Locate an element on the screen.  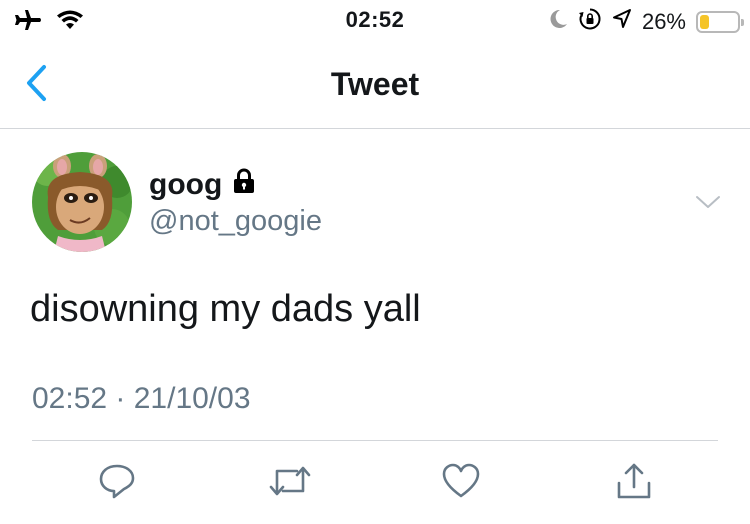
chevron-down-icon is located at coordinates (708, 205).